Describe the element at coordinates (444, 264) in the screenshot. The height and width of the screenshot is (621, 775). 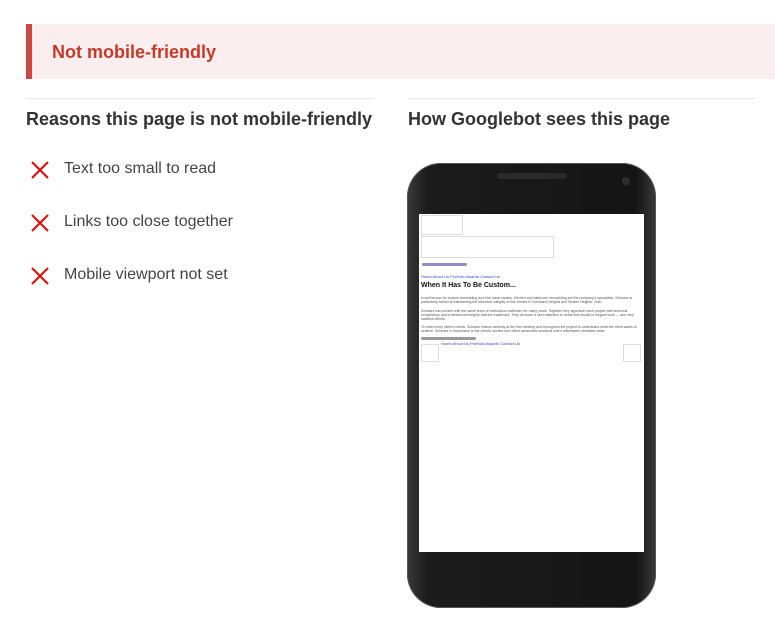
I see `preview-logo` at that location.